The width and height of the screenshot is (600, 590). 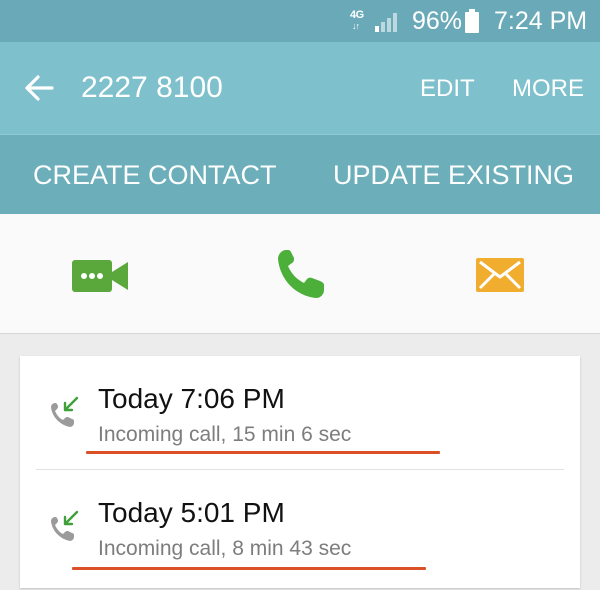 I want to click on battery-icon, so click(x=472, y=21).